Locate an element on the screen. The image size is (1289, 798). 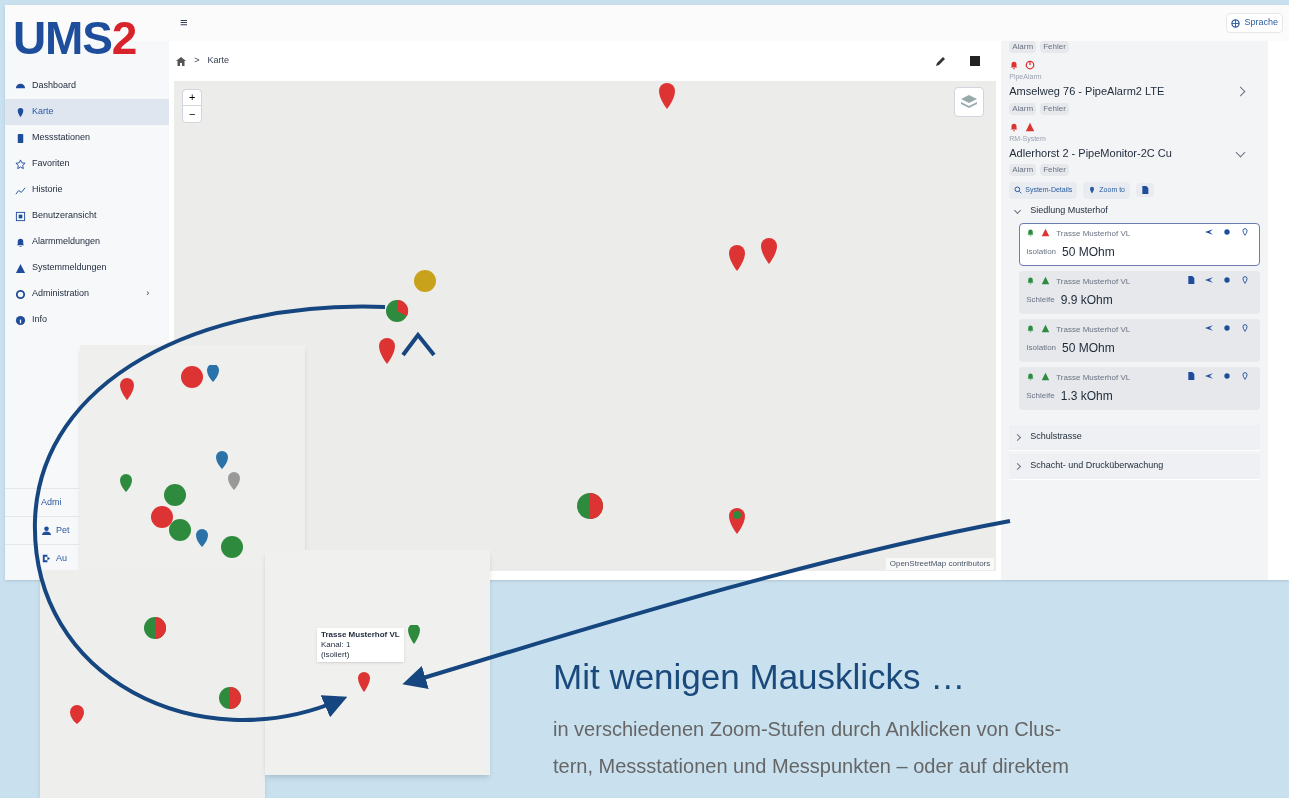
home-icon is located at coordinates (181, 61).